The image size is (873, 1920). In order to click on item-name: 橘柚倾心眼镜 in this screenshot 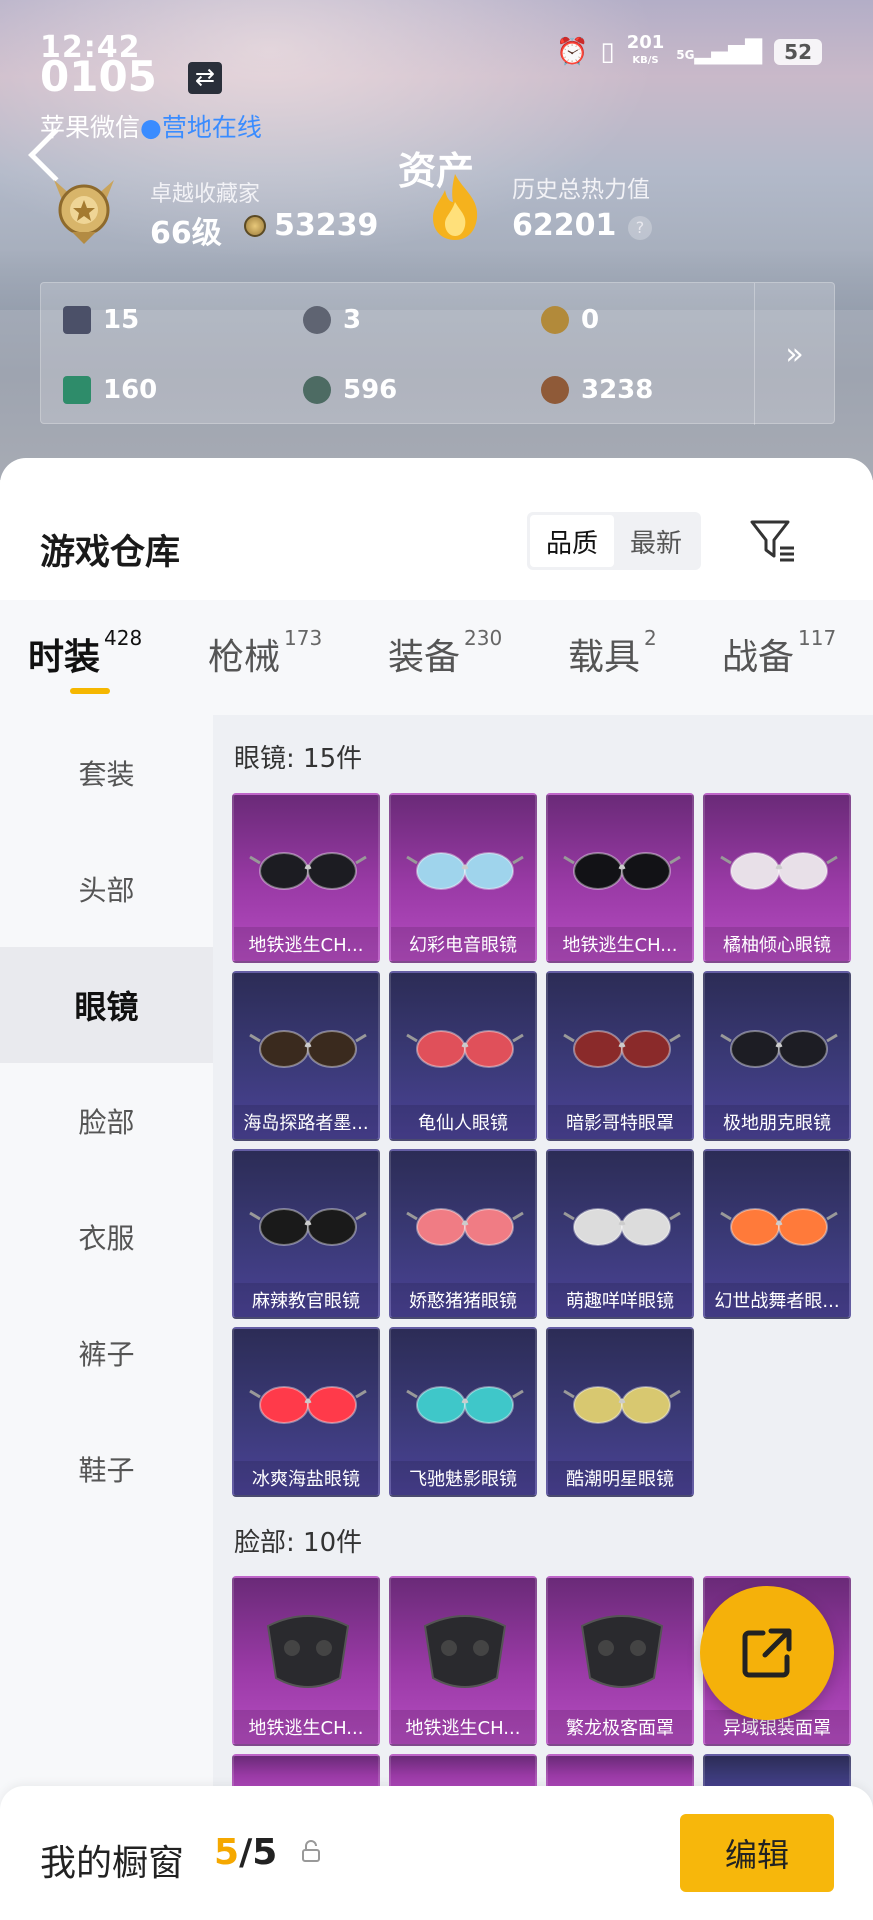, I will do `click(777, 944)`.